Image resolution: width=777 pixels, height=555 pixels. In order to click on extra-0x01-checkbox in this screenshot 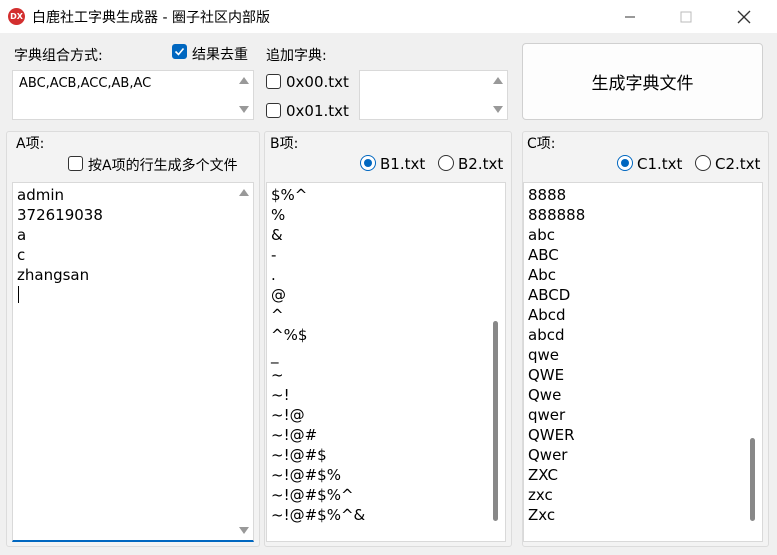, I will do `click(273, 110)`.